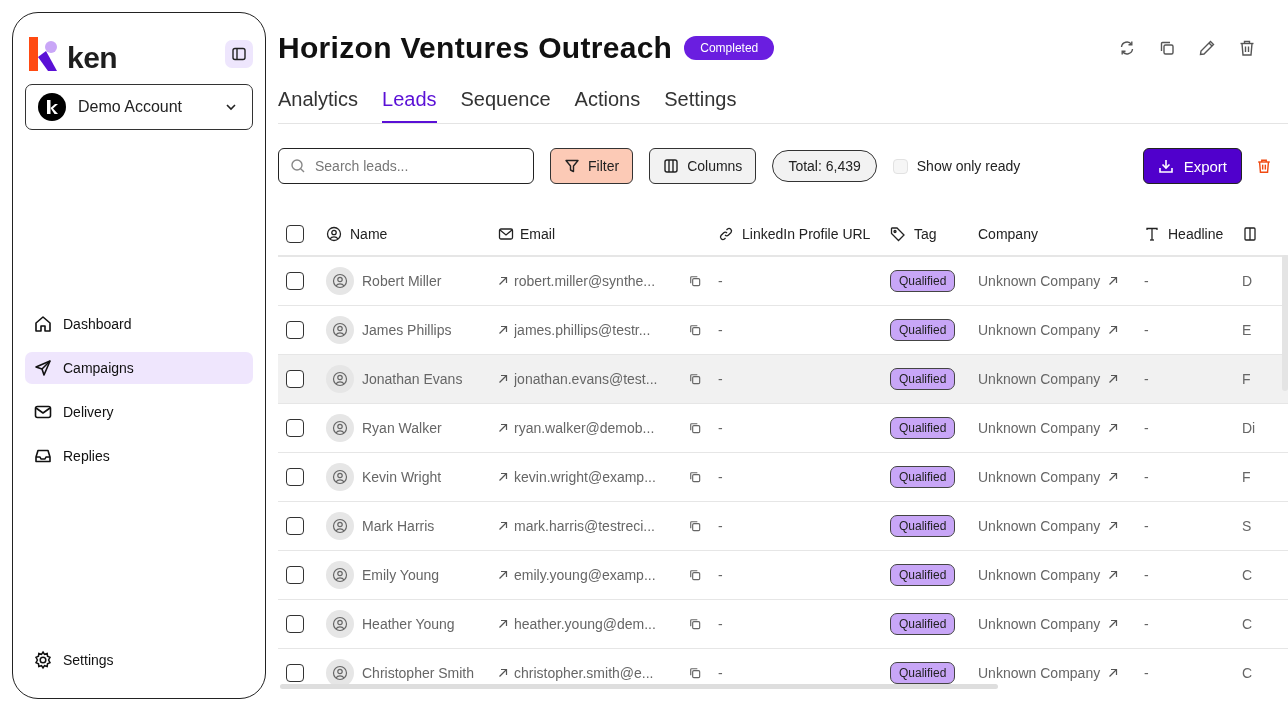 This screenshot has height=711, width=1288. I want to click on tab: Actions, so click(607, 104).